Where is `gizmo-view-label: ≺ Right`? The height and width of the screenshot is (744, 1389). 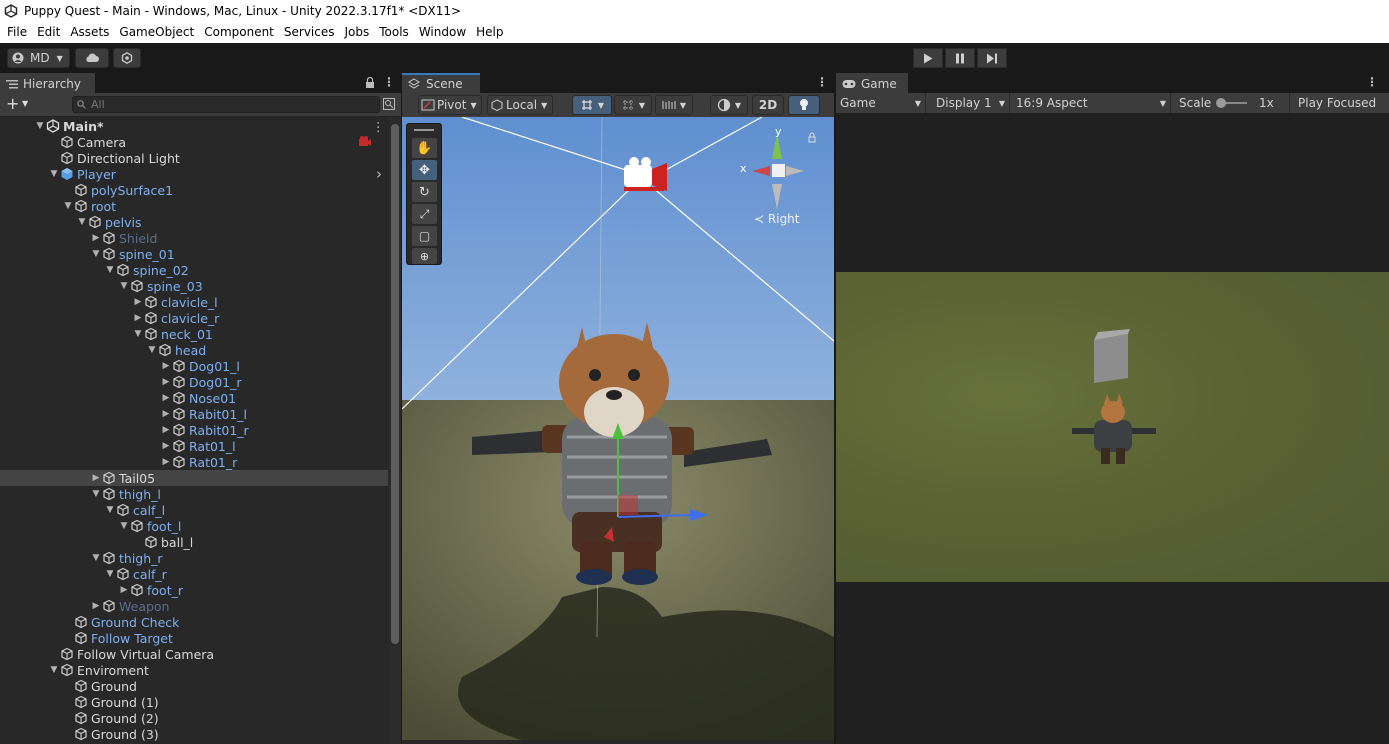
gizmo-view-label: ≺ Right is located at coordinates (777, 219).